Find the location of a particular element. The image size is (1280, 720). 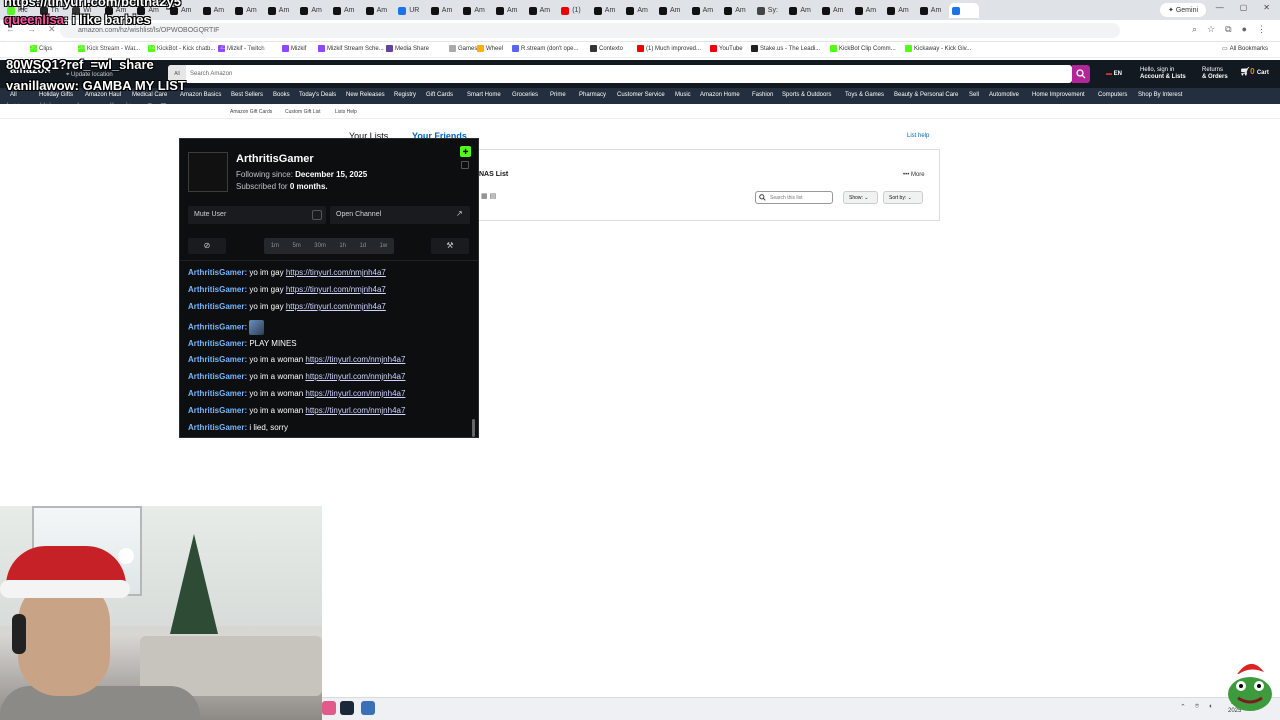

timeout-option: 30m is located at coordinates (320, 246).